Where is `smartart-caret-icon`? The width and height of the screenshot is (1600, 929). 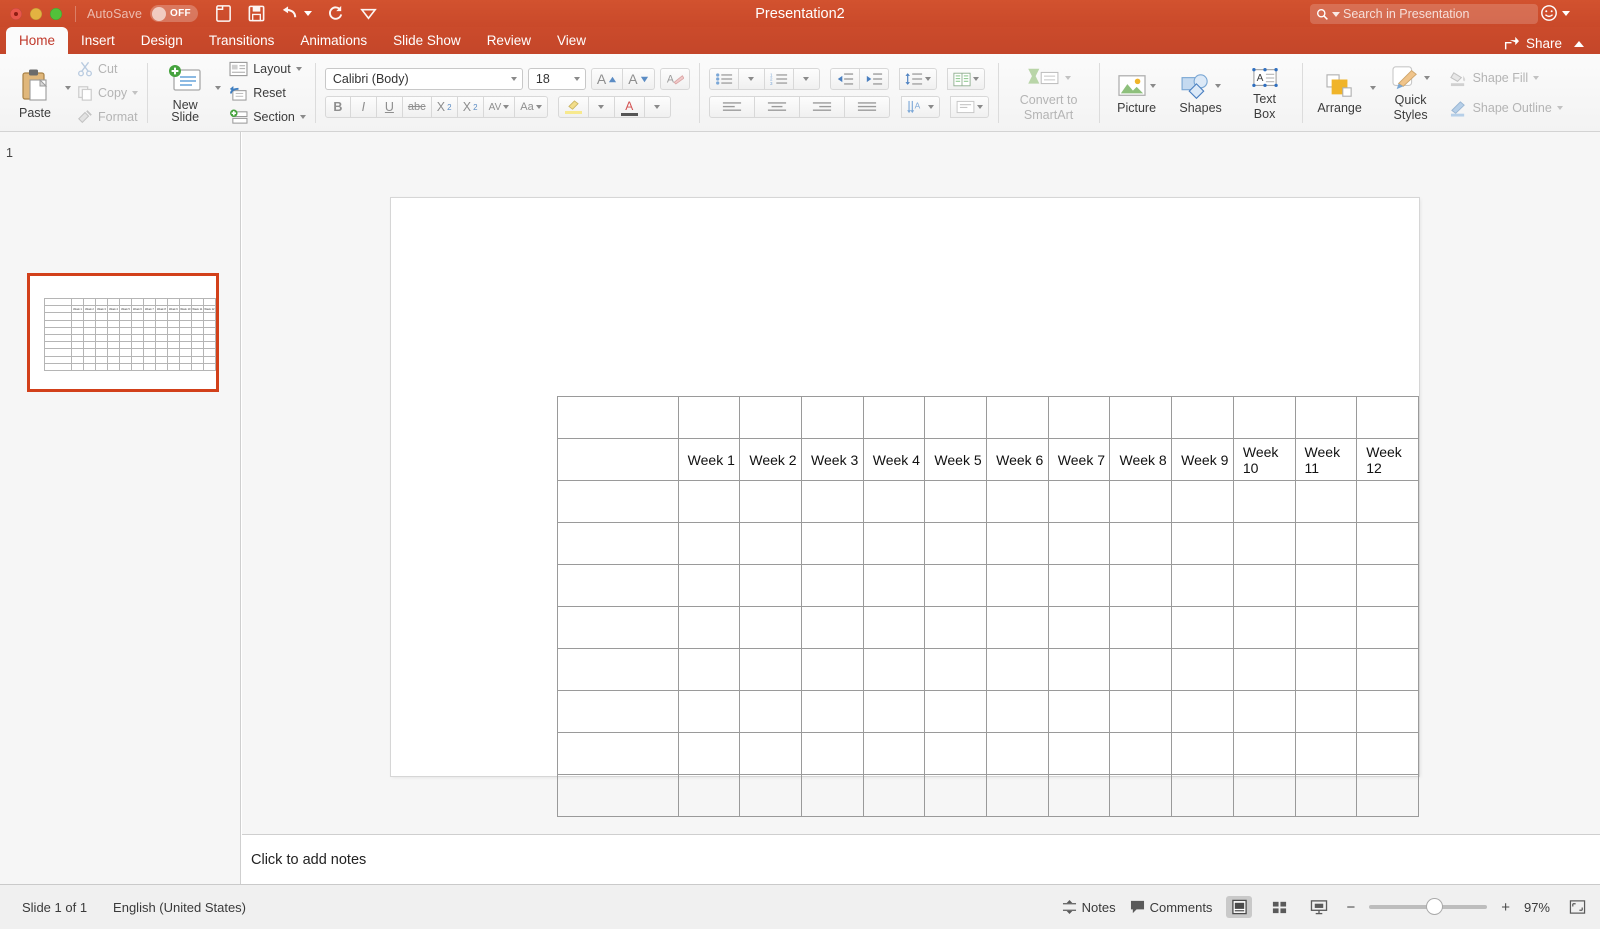
smartart-caret-icon is located at coordinates (1068, 78).